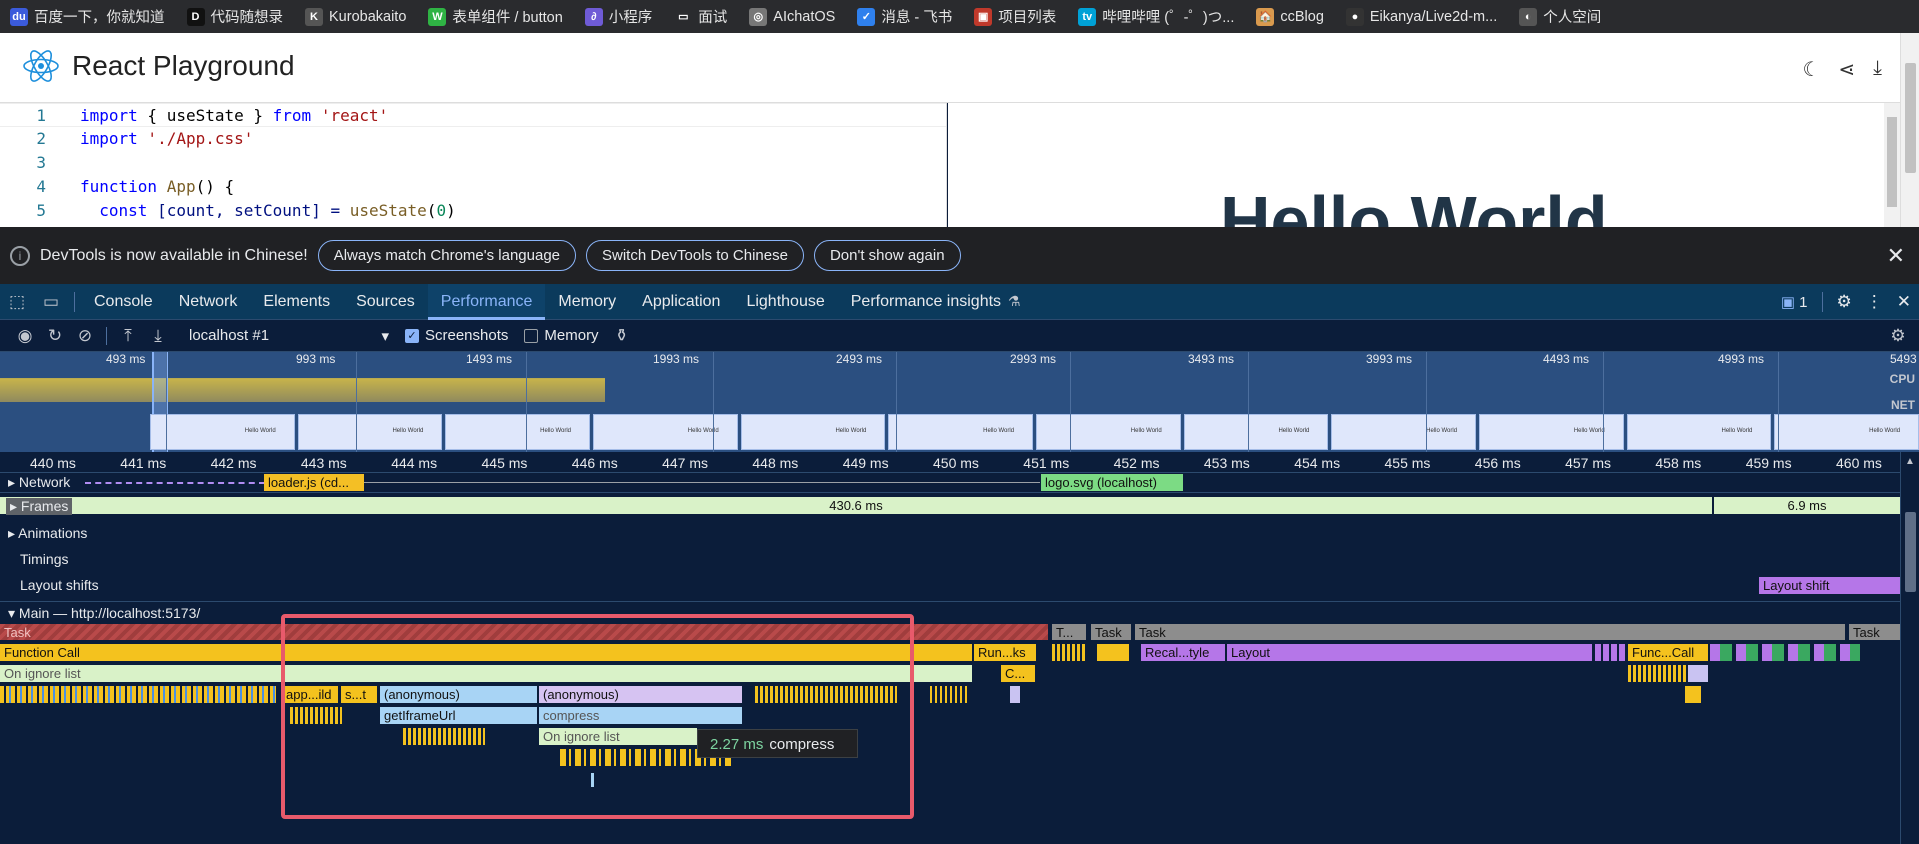  Describe the element at coordinates (785, 302) in the screenshot. I see `tab-lighthouse: Lighthouse` at that location.